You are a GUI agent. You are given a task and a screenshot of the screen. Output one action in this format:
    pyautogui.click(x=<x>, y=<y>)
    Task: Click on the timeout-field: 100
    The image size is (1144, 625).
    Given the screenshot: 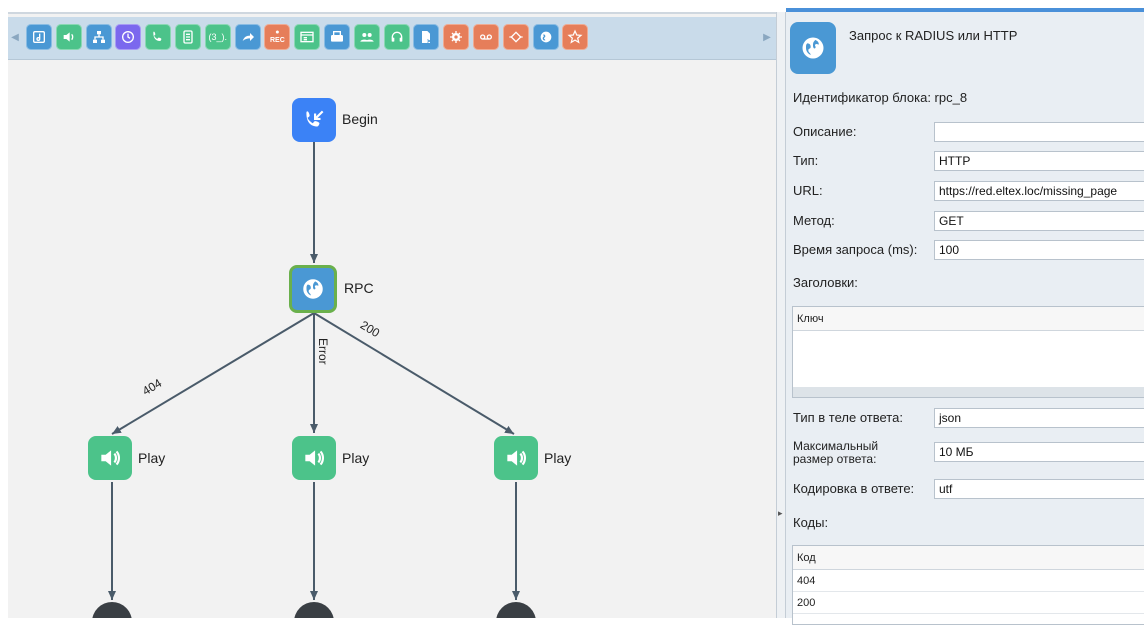 What is the action you would take?
    pyautogui.click(x=1039, y=250)
    